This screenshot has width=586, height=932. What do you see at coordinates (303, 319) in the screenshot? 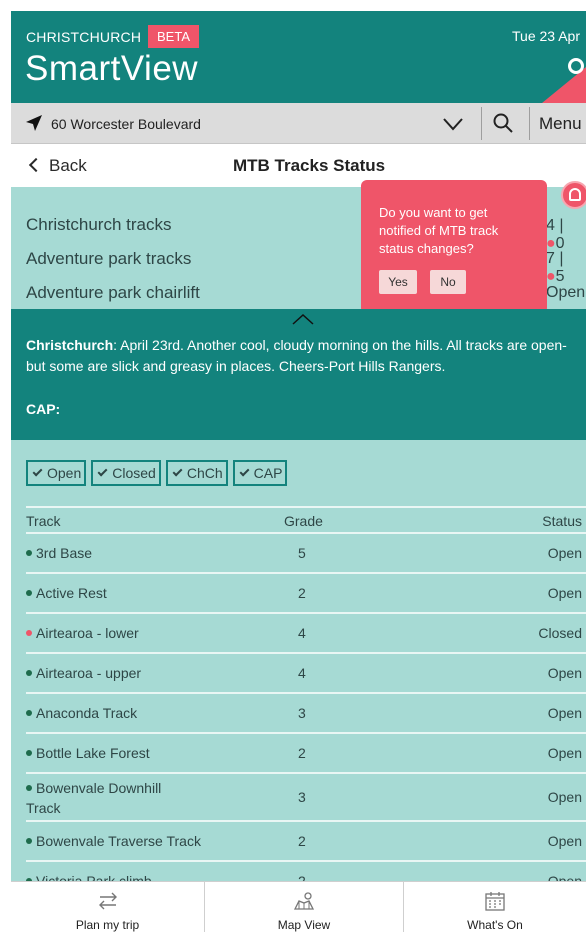
I see `chevron-up-icon` at bounding box center [303, 319].